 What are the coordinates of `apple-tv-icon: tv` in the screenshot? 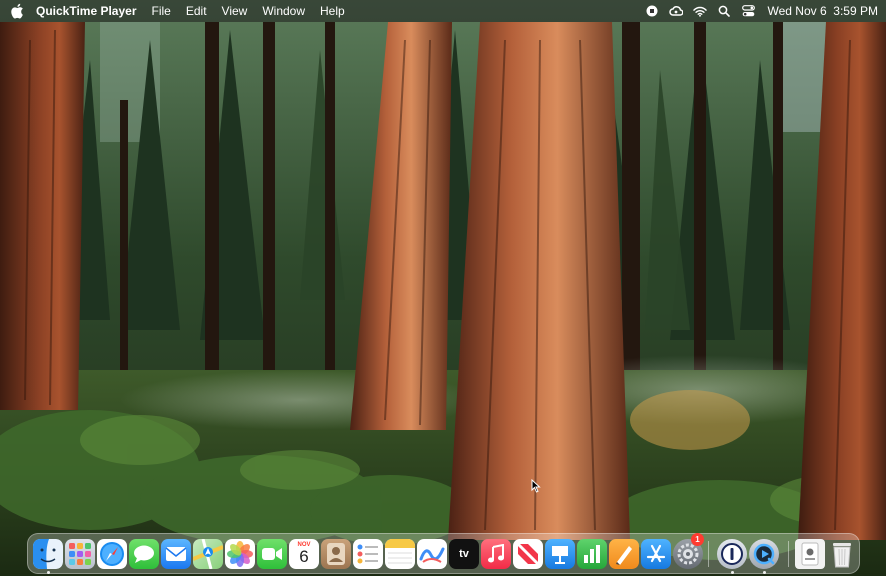 It's located at (464, 554).